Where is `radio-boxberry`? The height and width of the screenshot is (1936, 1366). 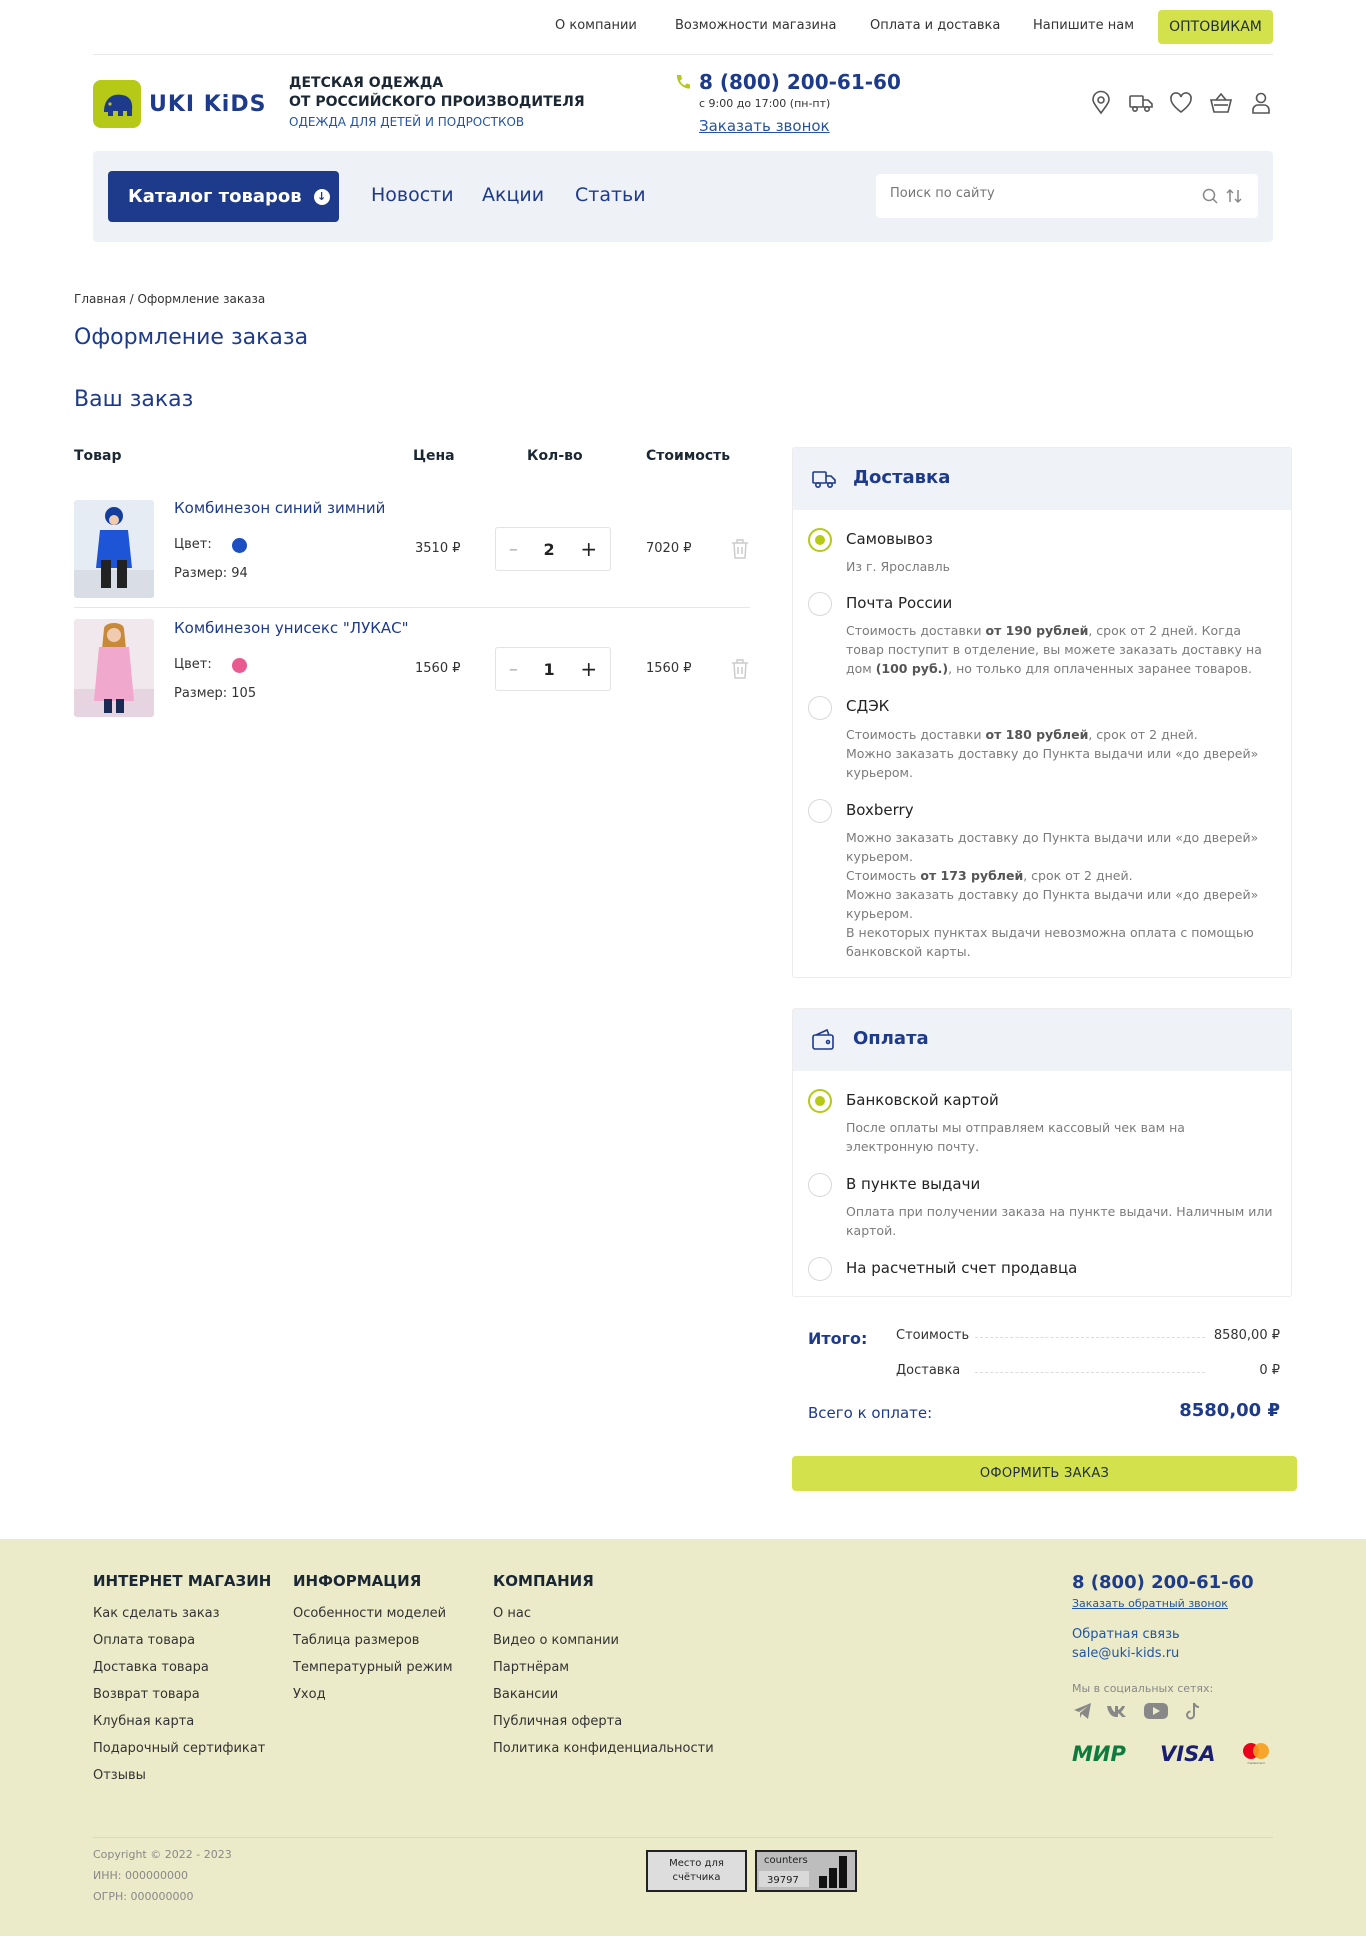
radio-boxberry is located at coordinates (820, 811).